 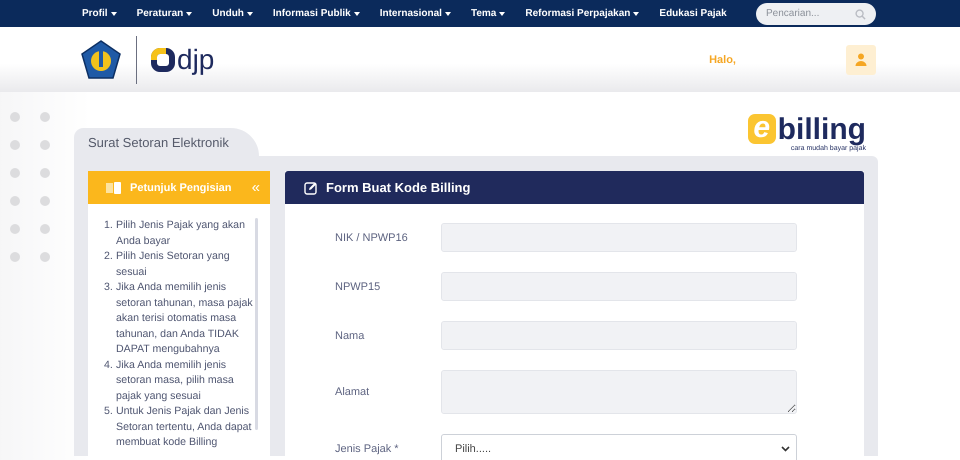 What do you see at coordinates (358, 286) in the screenshot?
I see `field-label: NPWP15` at bounding box center [358, 286].